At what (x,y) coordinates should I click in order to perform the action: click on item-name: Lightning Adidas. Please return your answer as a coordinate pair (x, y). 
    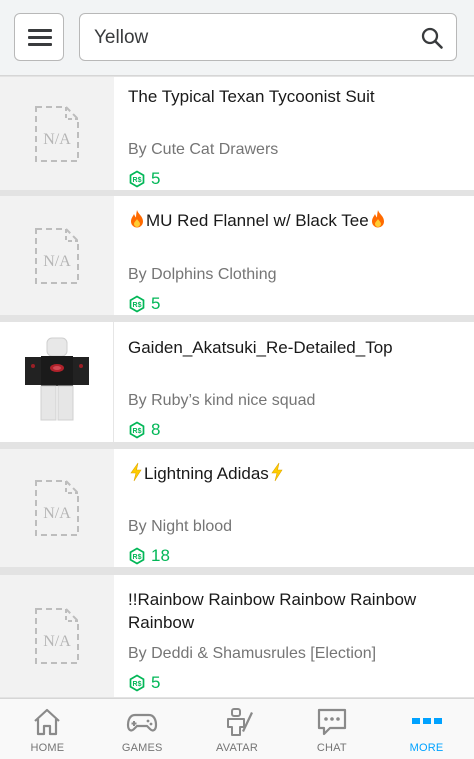
    Looking at the image, I should click on (293, 473).